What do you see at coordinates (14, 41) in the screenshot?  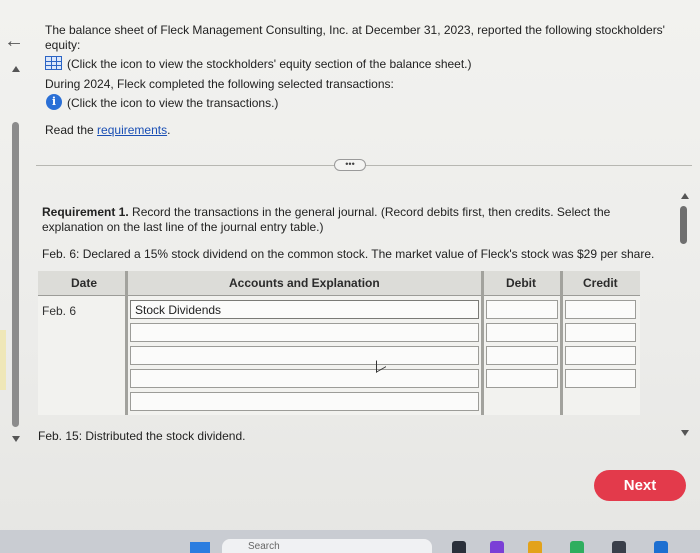 I see `back-arrow-icon: ←` at bounding box center [14, 41].